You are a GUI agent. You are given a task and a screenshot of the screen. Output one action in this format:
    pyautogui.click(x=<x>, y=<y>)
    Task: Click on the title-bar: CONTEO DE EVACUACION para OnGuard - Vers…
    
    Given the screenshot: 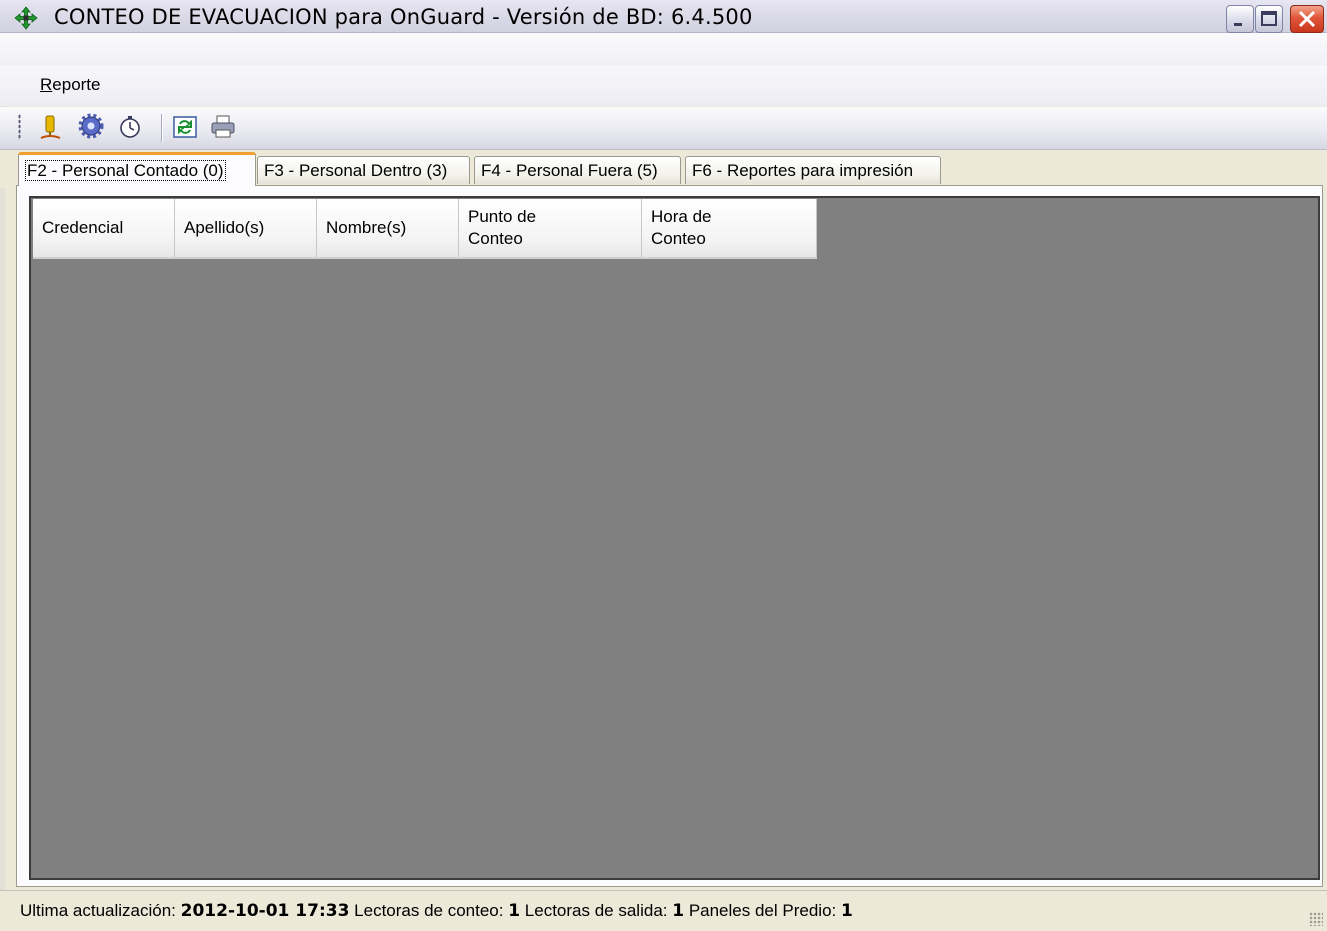 What is the action you would take?
    pyautogui.click(x=663, y=16)
    